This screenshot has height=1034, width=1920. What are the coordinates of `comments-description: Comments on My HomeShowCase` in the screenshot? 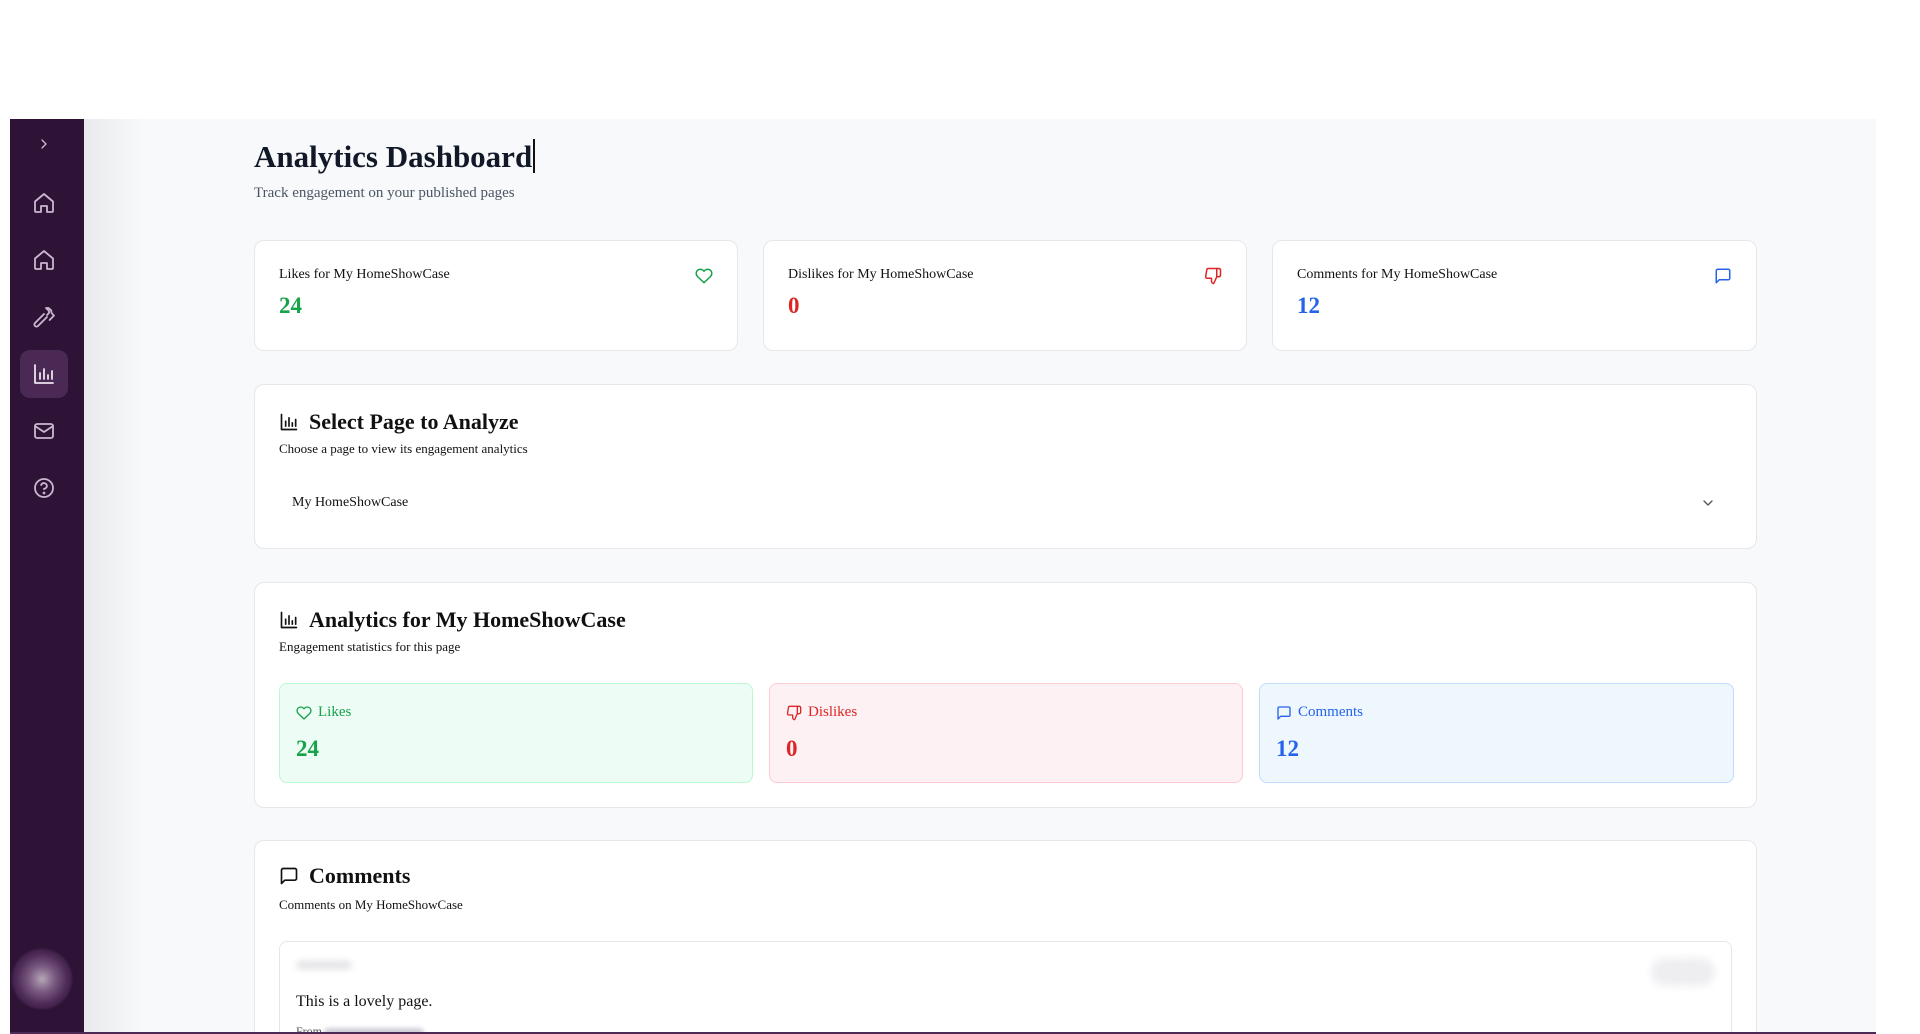 It's located at (371, 904).